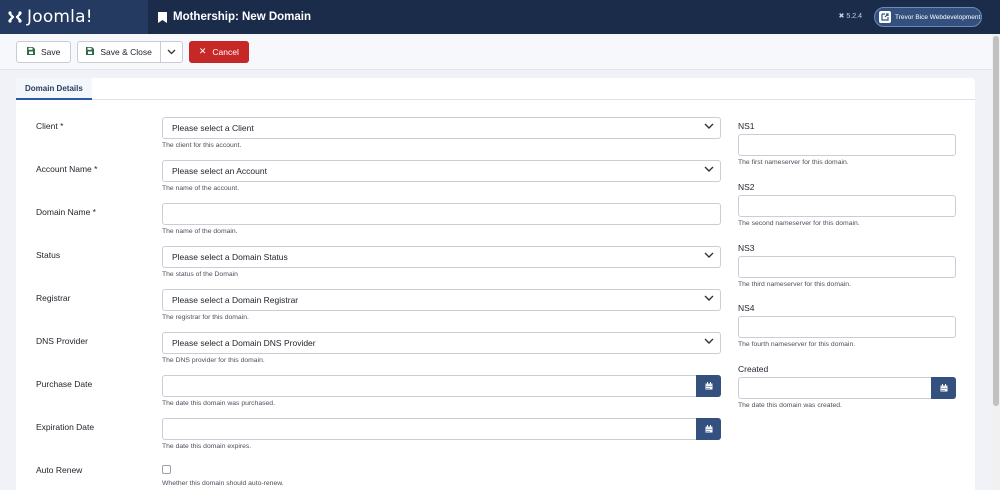 The height and width of the screenshot is (490, 1000). What do you see at coordinates (790, 405) in the screenshot?
I see `created-desc: The date this domain was created.` at bounding box center [790, 405].